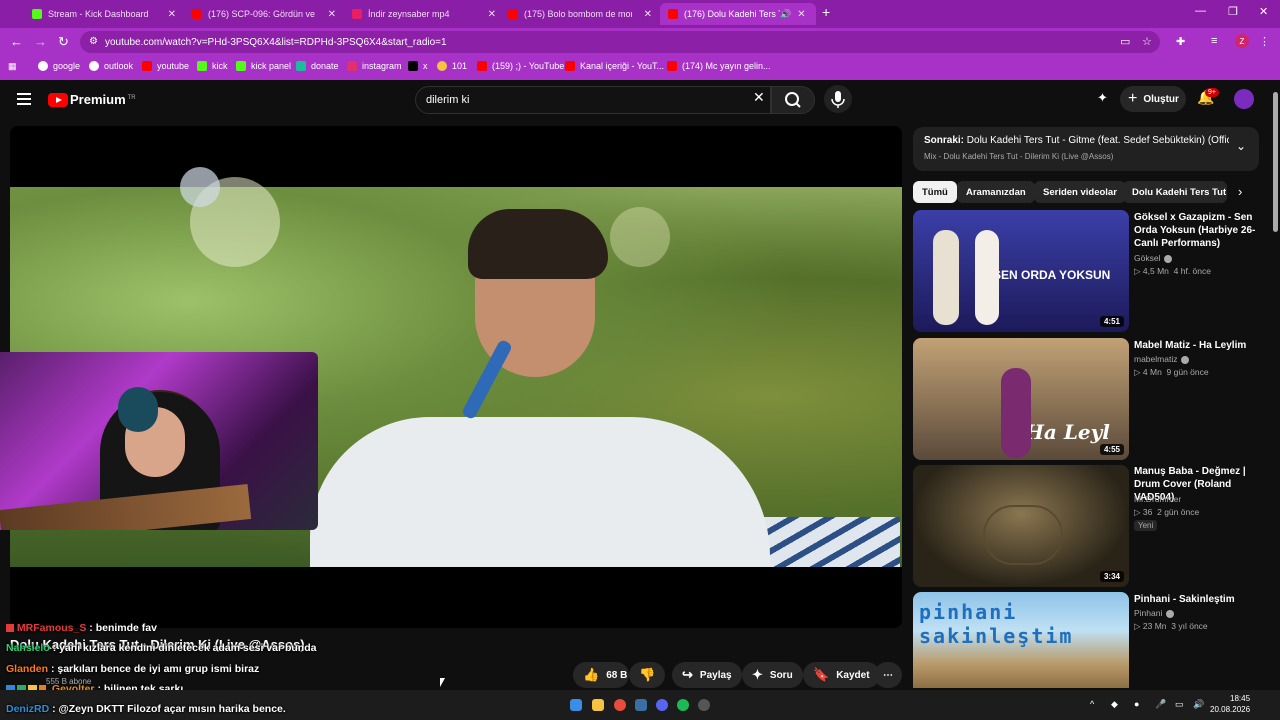  What do you see at coordinates (759, 97) in the screenshot?
I see `clear-search-icon: ✕` at bounding box center [759, 97].